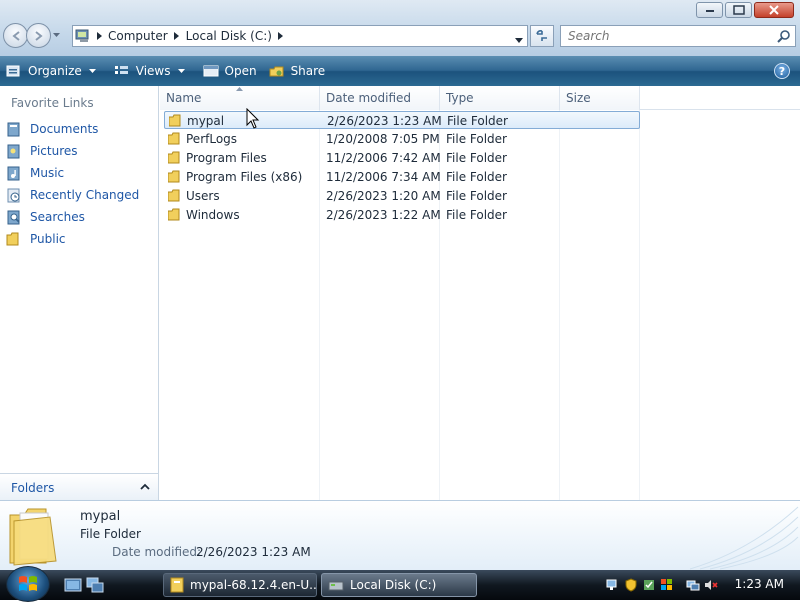 This screenshot has height=602, width=800. Describe the element at coordinates (82, 35) in the screenshot. I see `computer-icon` at that location.